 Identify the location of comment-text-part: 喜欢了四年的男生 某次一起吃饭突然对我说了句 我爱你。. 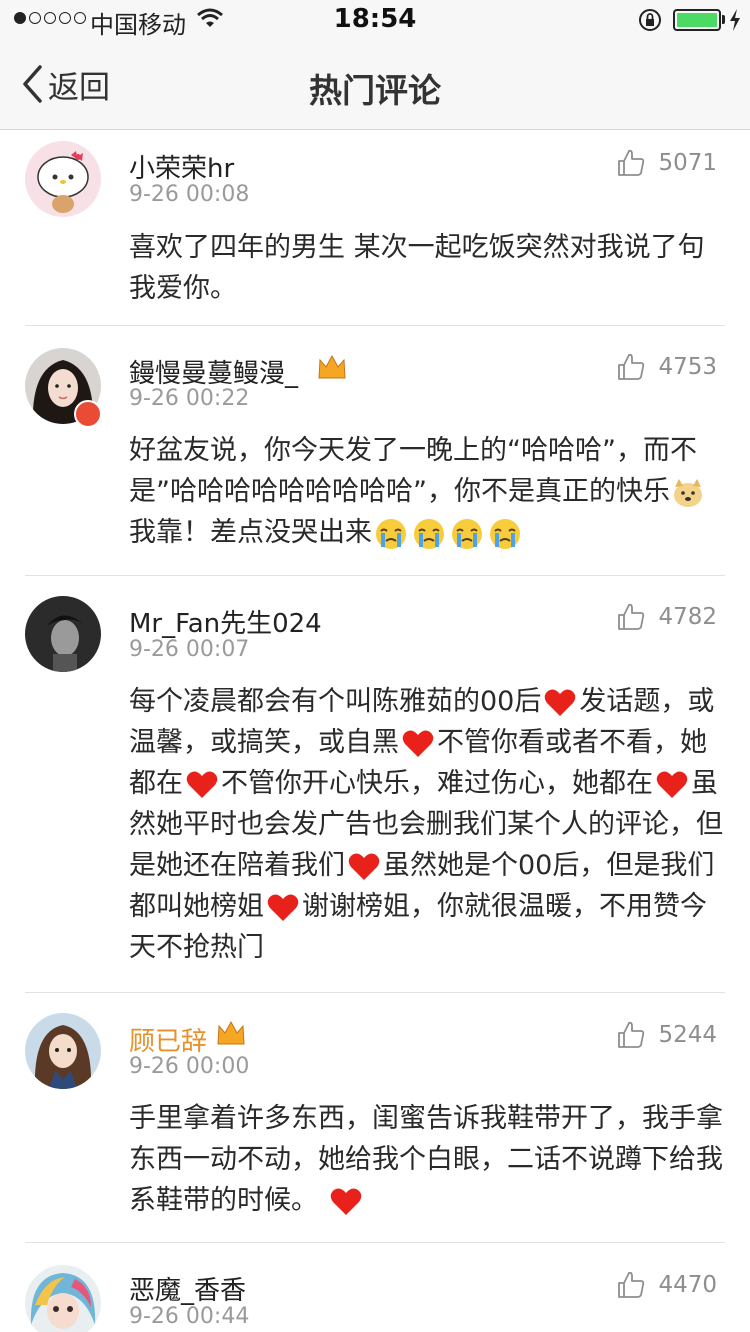
(417, 268).